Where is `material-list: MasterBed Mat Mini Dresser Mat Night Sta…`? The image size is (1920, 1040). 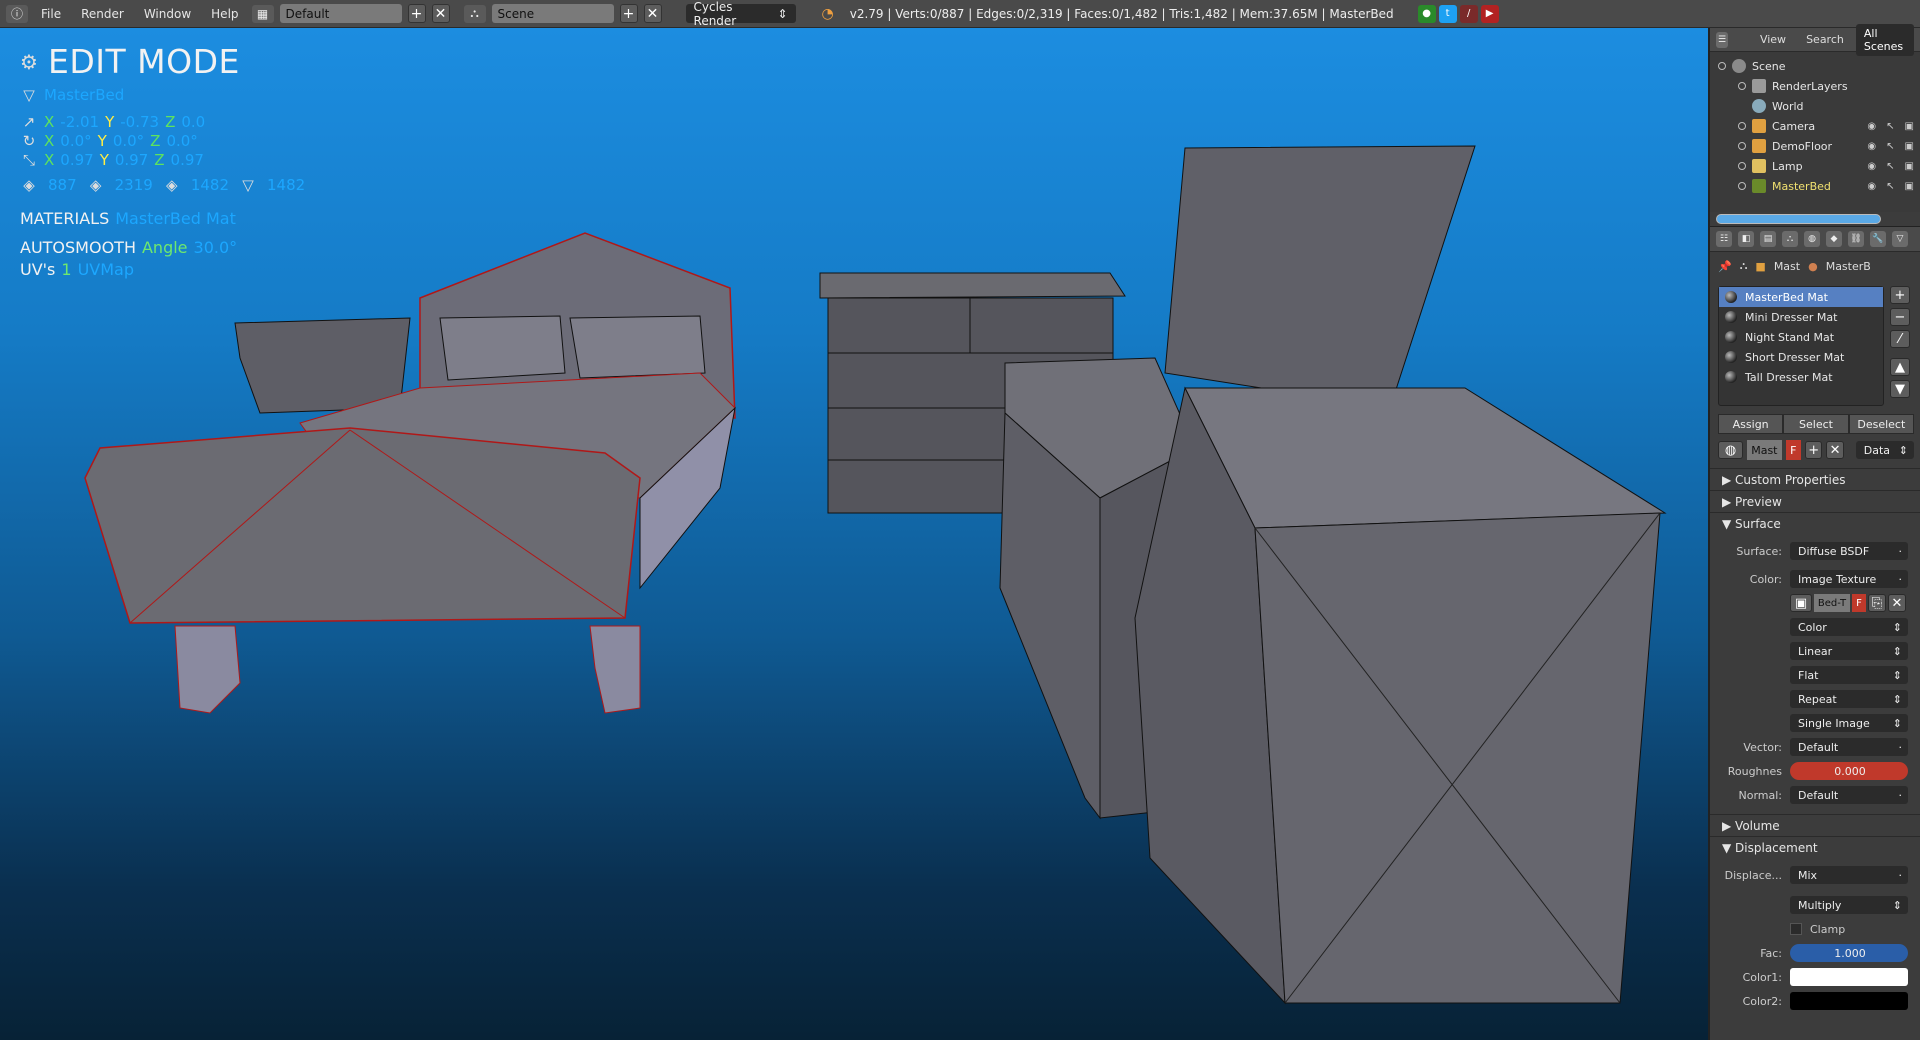 material-list: MasterBed Mat Mini Dresser Mat Night Sta… is located at coordinates (1801, 346).